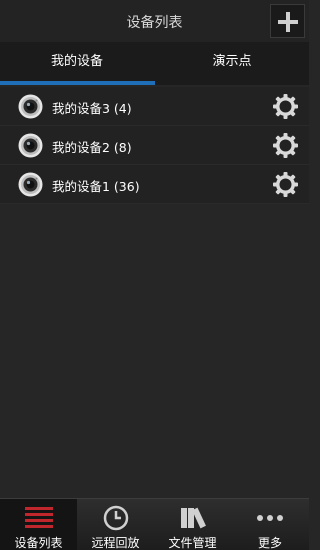  I want to click on nav-device-list: 设备列表, so click(38, 524).